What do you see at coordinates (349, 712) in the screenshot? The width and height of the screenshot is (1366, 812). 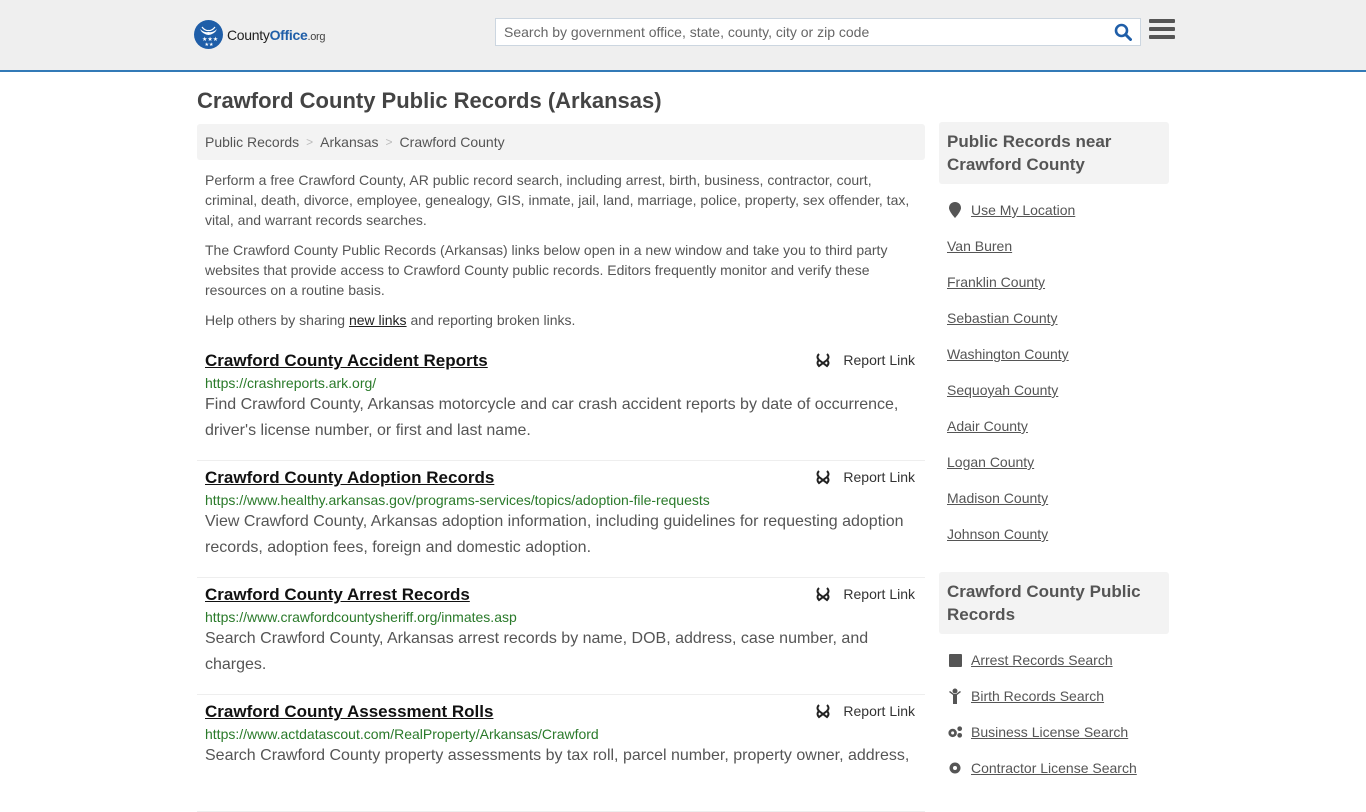 I see `record-title-link: Crawford County Assessment Rolls` at bounding box center [349, 712].